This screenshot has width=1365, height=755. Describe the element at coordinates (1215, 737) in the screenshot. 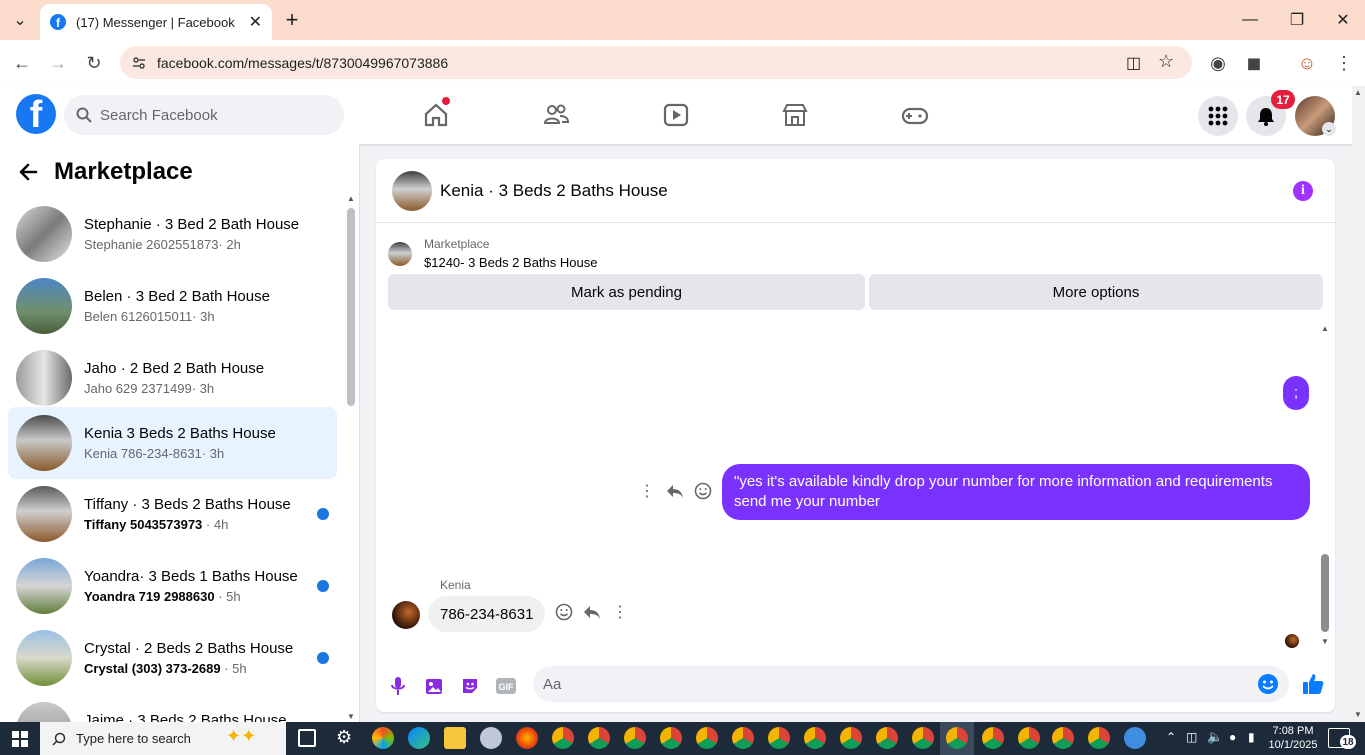

I see `volume-icon: 🔈` at that location.